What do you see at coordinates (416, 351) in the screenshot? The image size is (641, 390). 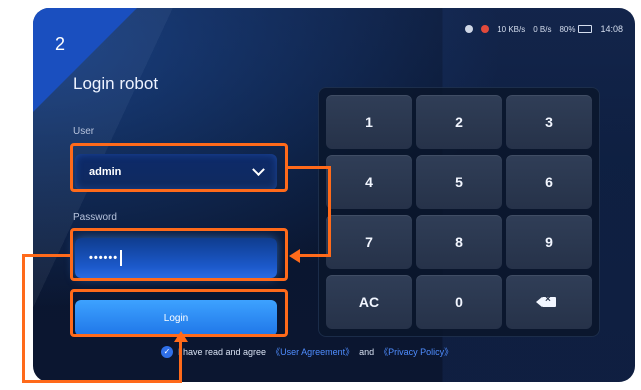 I see `privacy-policy-link: 《Privacy Policy》` at bounding box center [416, 351].